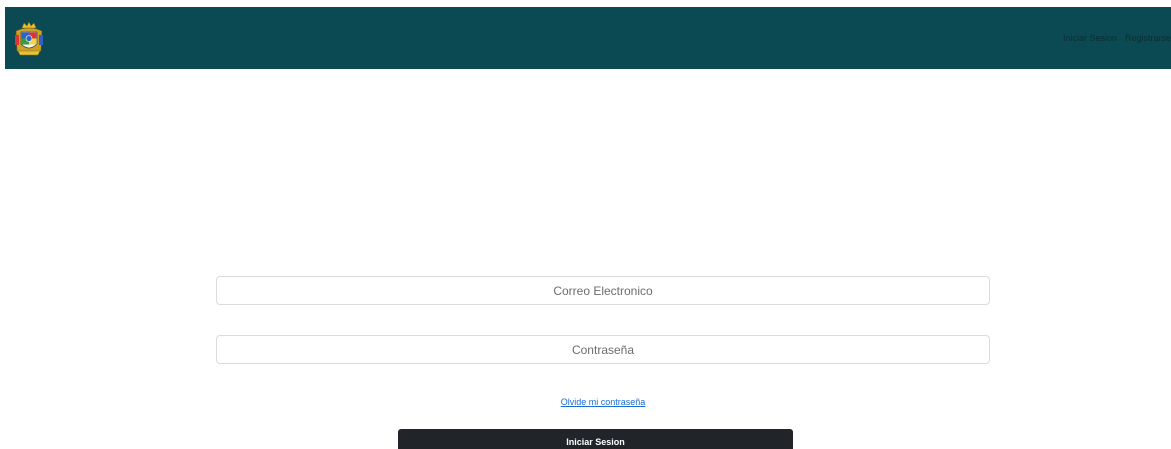  I want to click on nav-links: Iniciar Sesion Registrarse, so click(1113, 38).